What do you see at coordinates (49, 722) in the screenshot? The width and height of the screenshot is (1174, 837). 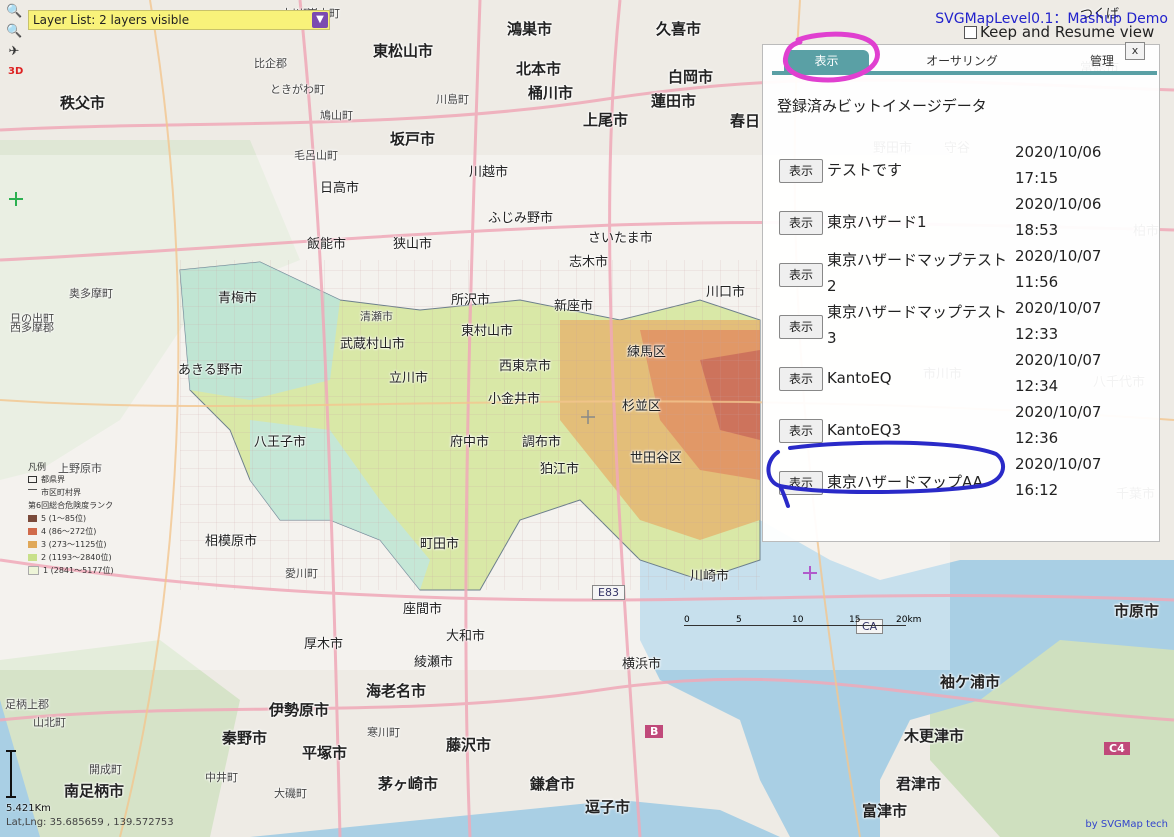 I see `map-place-label: 山北町` at bounding box center [49, 722].